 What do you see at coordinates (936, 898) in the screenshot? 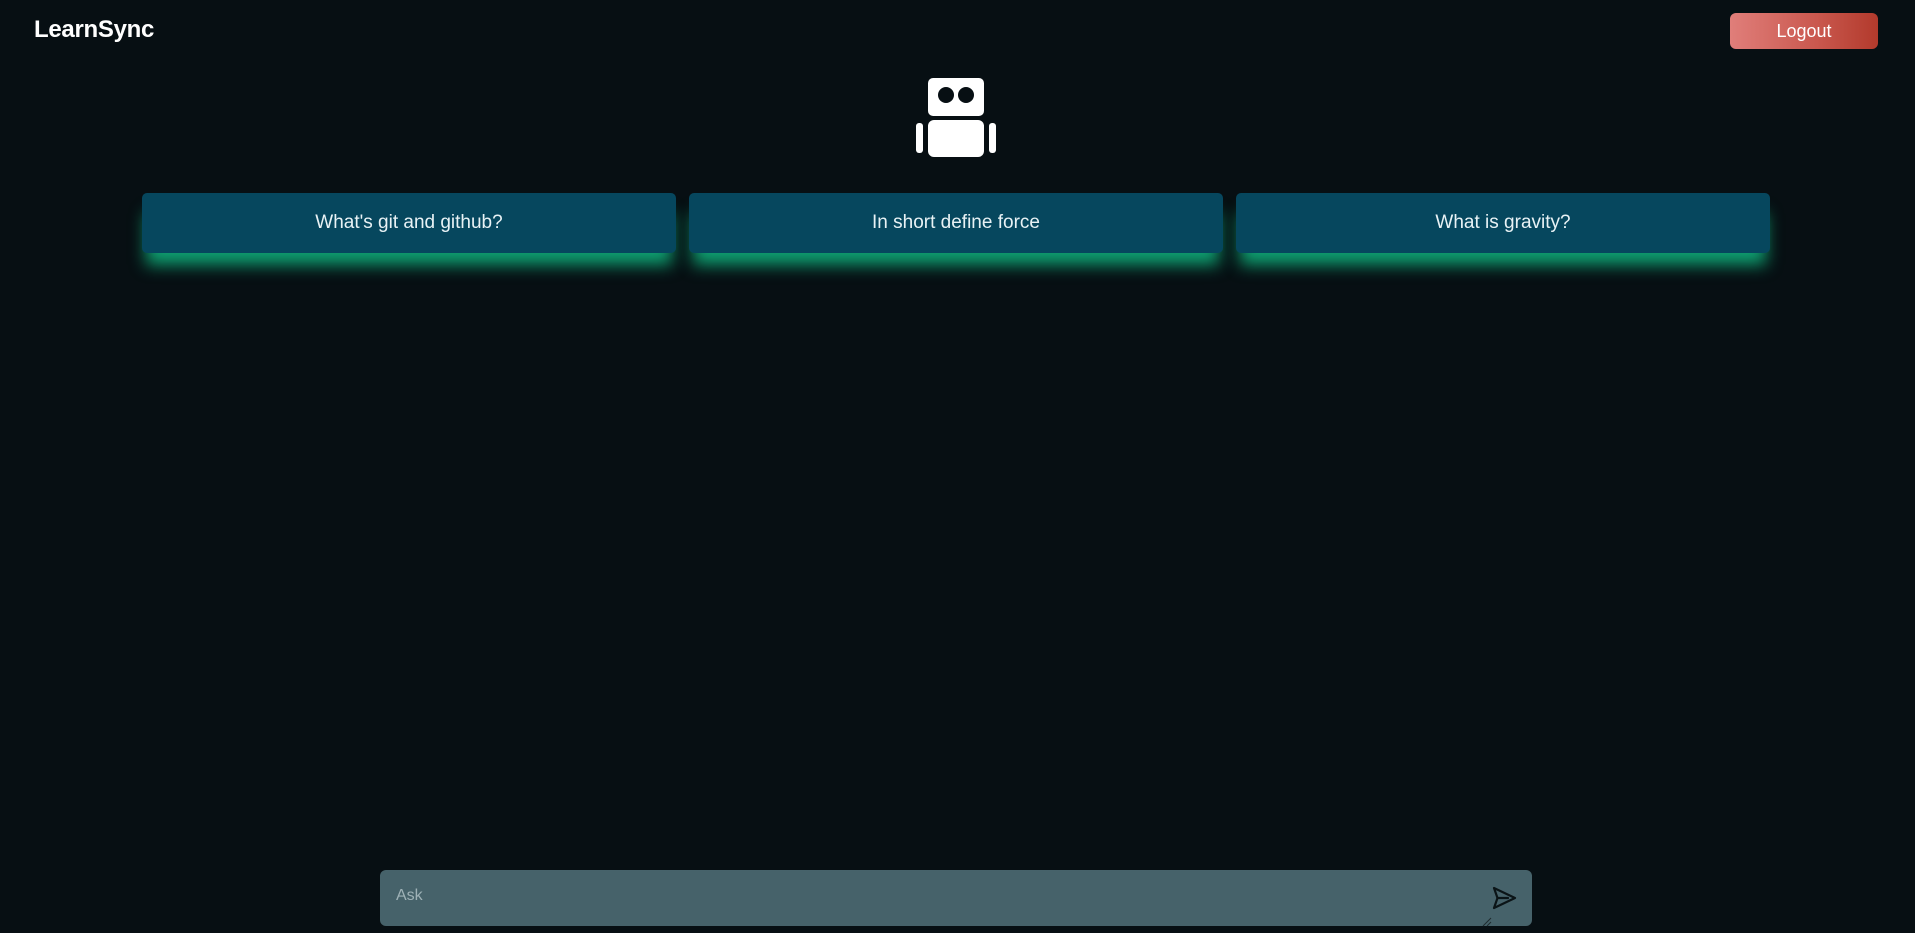
I see `ask-input` at bounding box center [936, 898].